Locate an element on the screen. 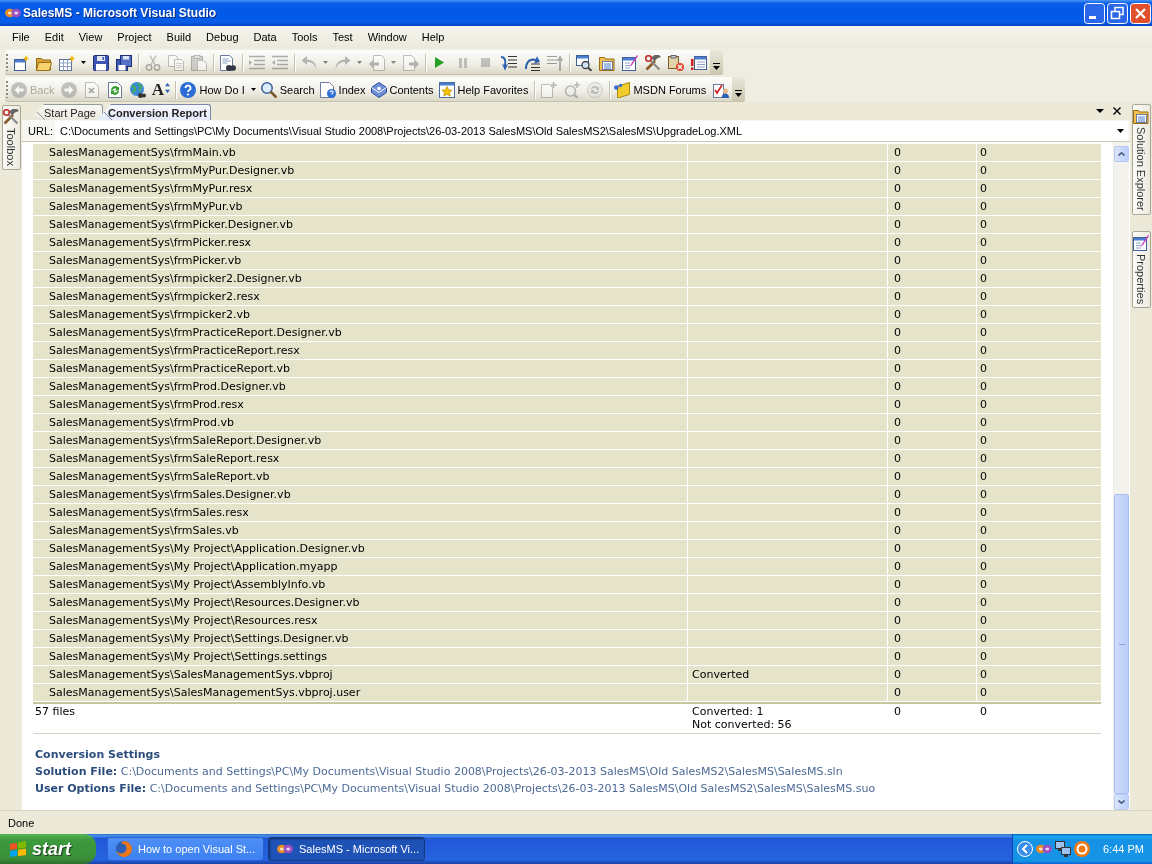 Image resolution: width=1152 pixels, height=864 pixels. scroll-down-button is located at coordinates (1121, 802).